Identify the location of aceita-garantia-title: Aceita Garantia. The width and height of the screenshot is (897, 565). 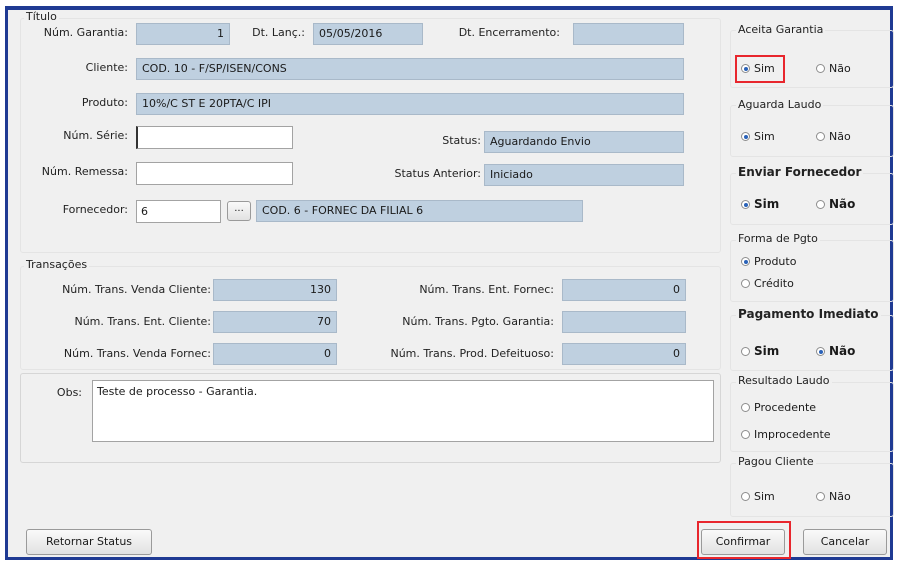
(781, 29).